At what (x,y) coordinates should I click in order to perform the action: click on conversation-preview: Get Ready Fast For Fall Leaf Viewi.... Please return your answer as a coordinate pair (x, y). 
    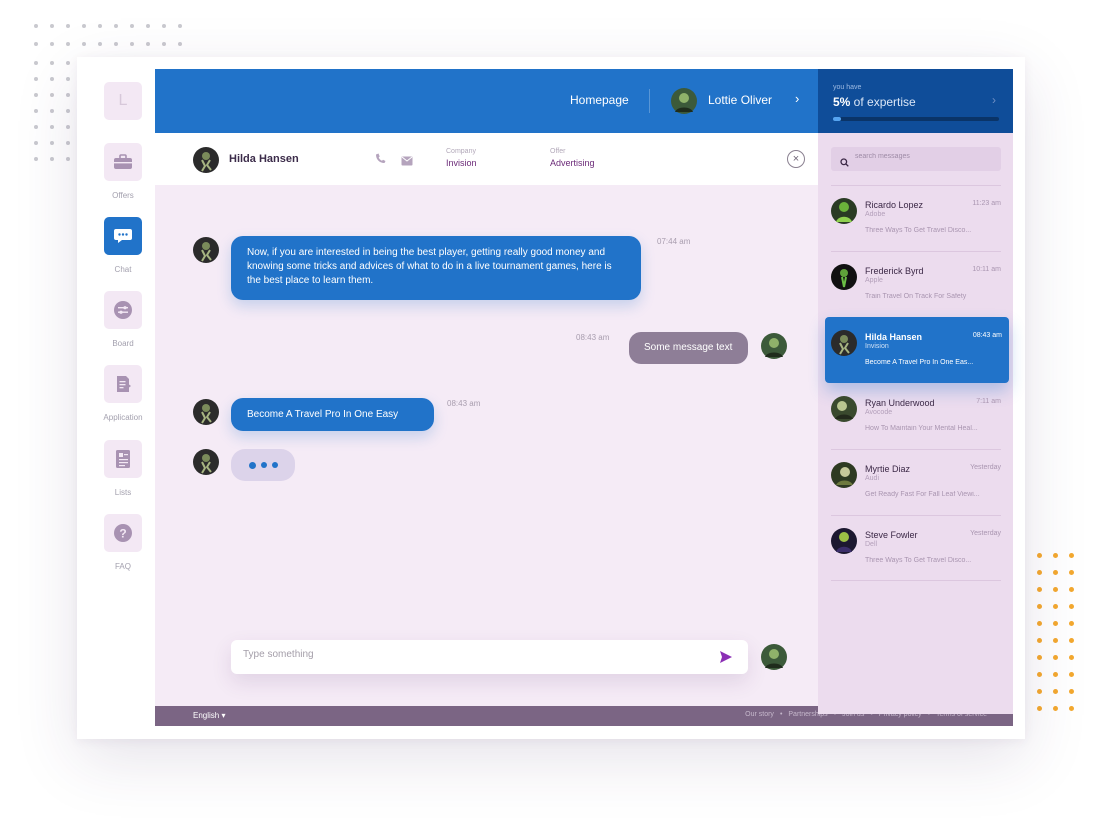
    Looking at the image, I should click on (922, 494).